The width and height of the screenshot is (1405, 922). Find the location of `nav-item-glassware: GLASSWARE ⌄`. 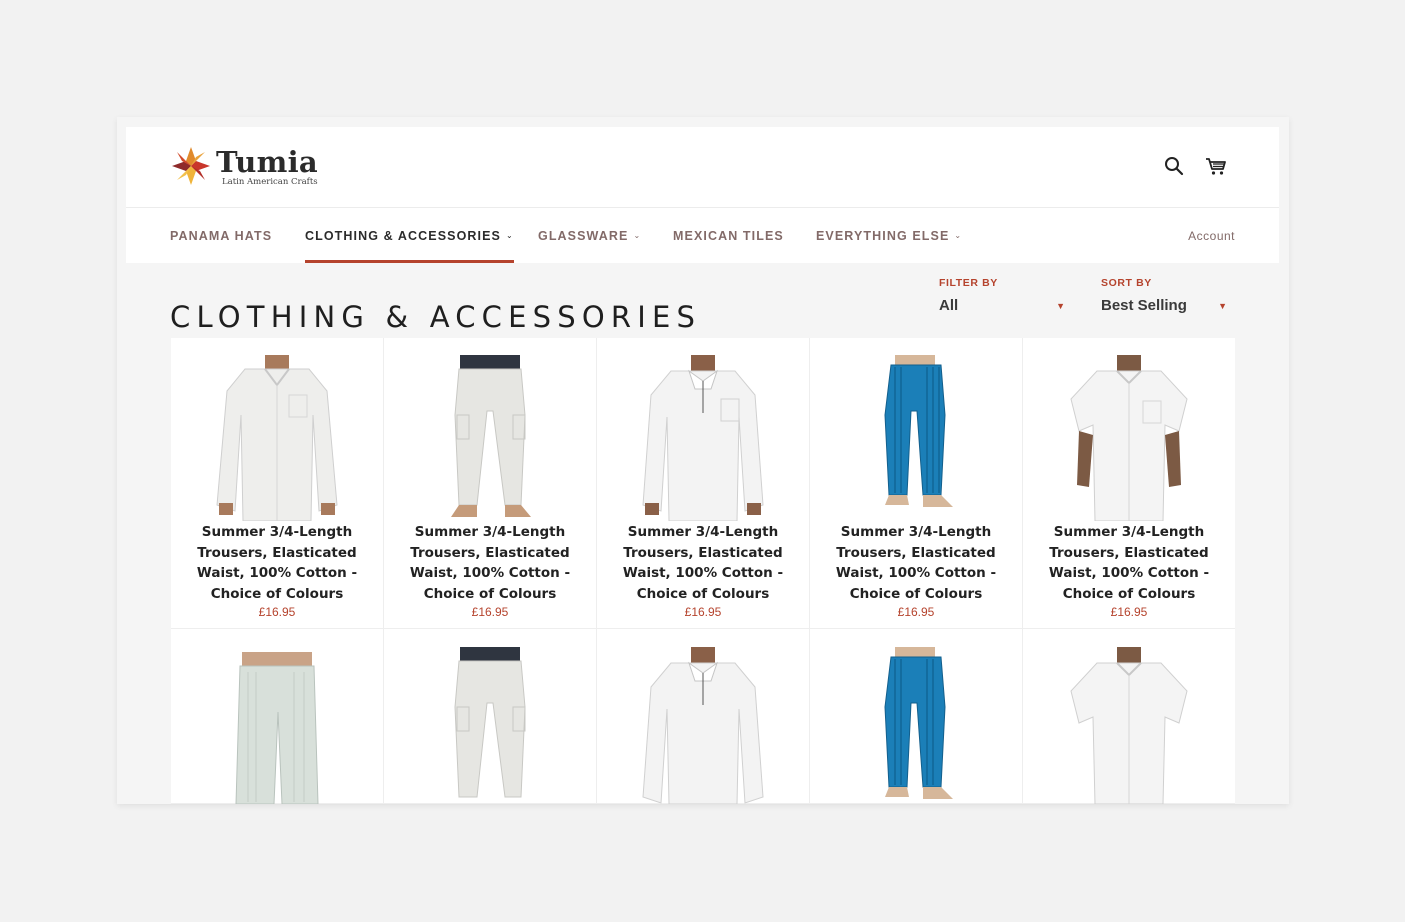

nav-item-glassware: GLASSWARE ⌄ is located at coordinates (589, 235).